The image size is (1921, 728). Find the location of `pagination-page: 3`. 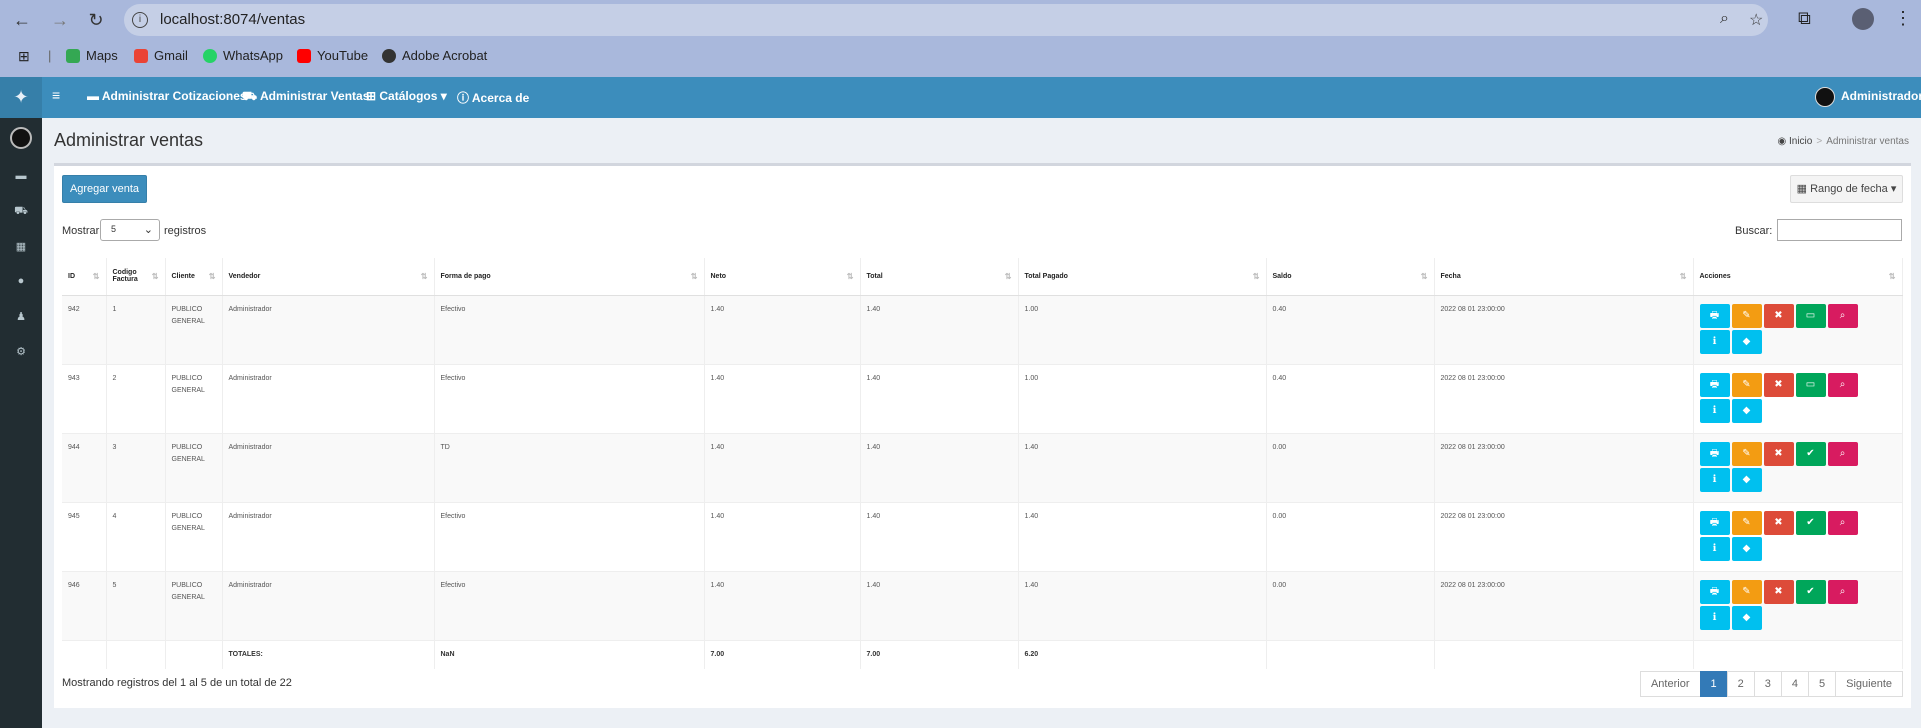

pagination-page: 3 is located at coordinates (1767, 684).